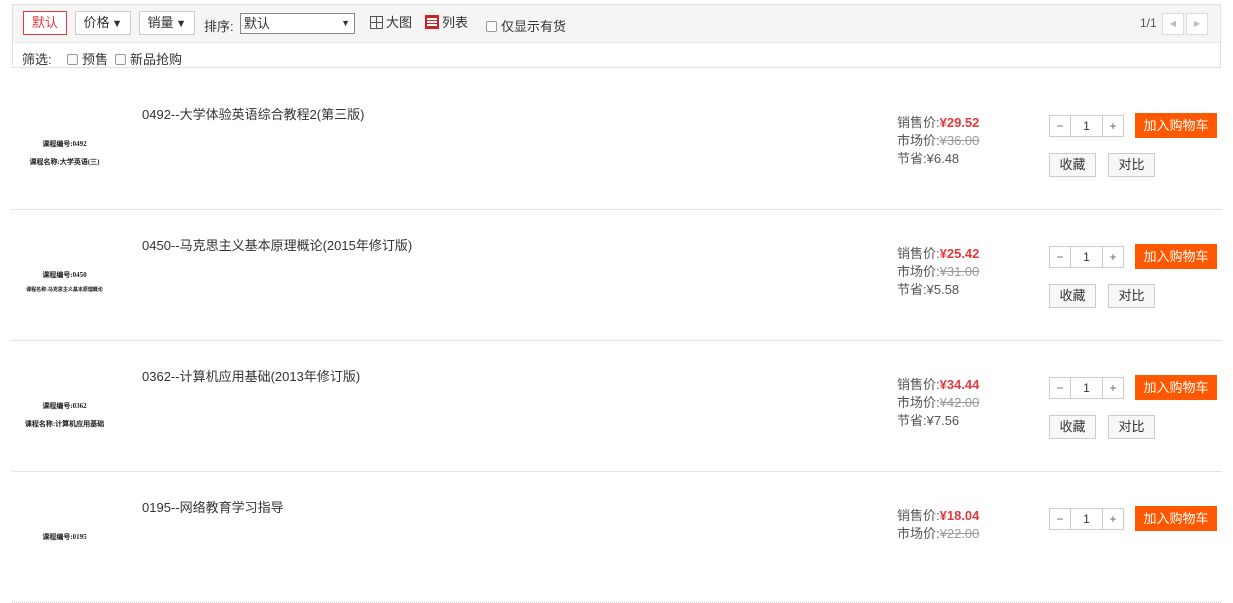 This screenshot has width=1233, height=603. I want to click on cover-course-code: 课程编号:0195, so click(64, 537).